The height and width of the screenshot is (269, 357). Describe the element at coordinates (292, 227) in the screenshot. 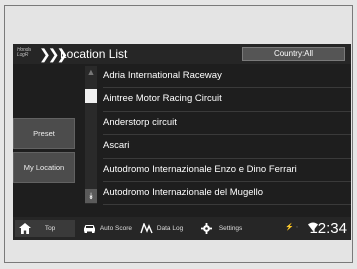

I see `status-icons: ⚡ ◦` at that location.